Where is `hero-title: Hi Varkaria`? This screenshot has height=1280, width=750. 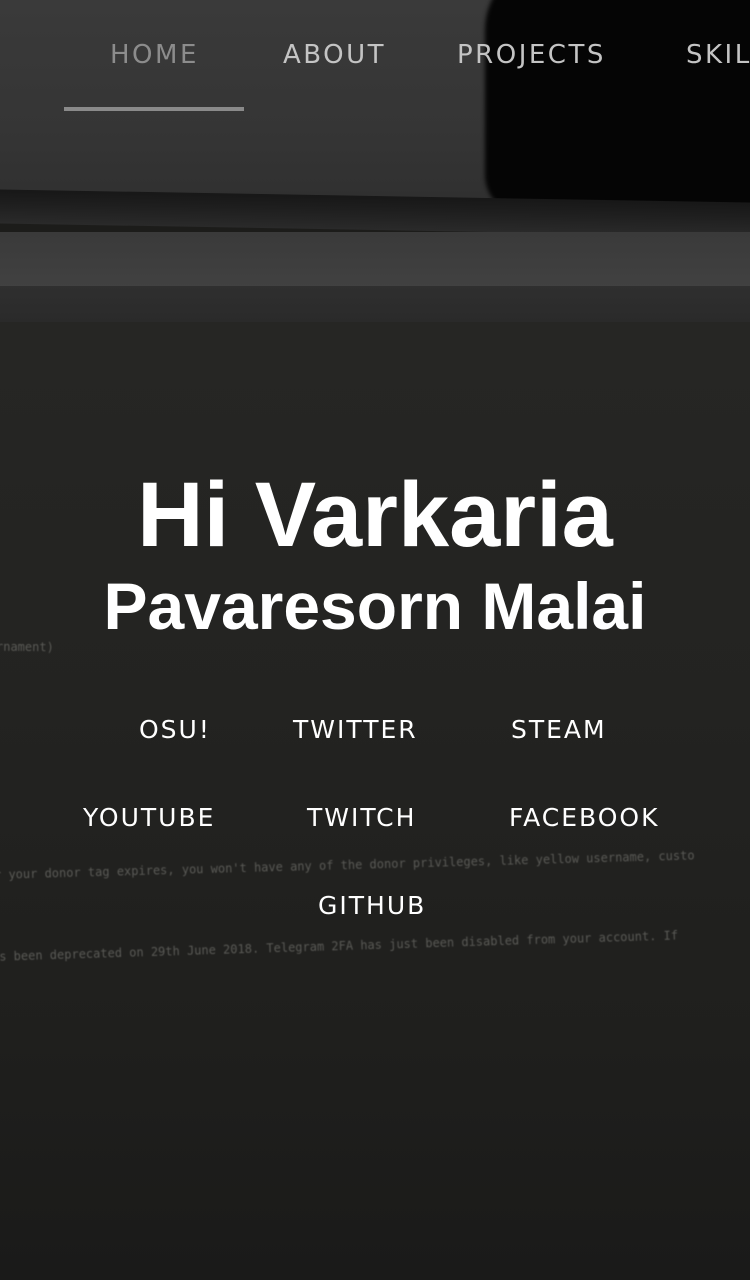 hero-title: Hi Varkaria is located at coordinates (375, 515).